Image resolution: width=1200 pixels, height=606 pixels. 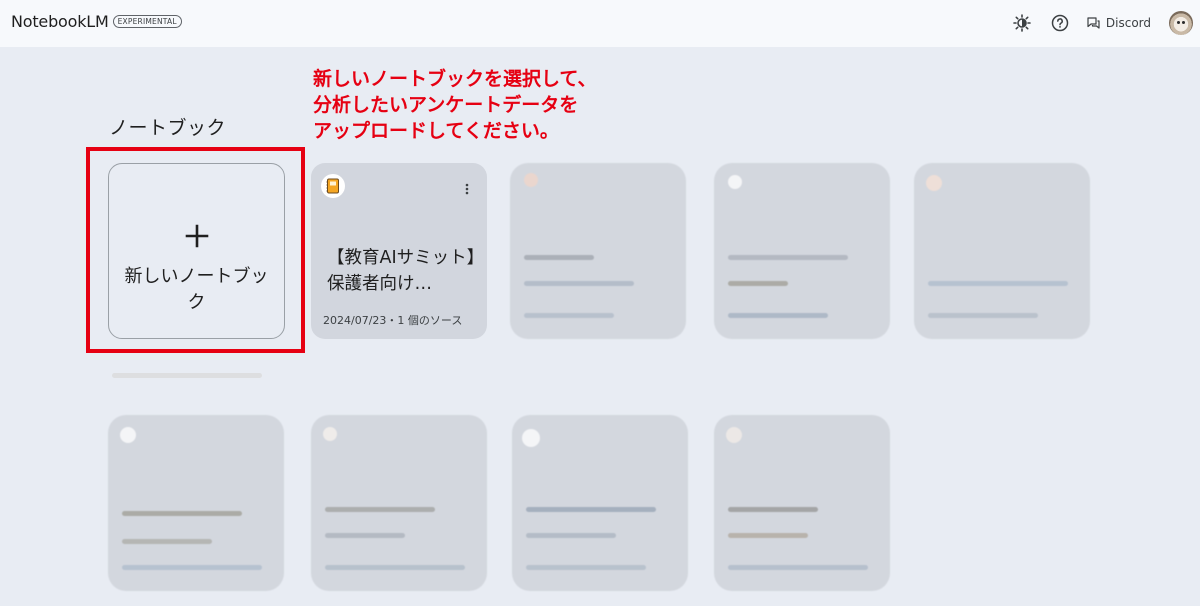 What do you see at coordinates (60, 21) in the screenshot?
I see `app-name: NotebookLM` at bounding box center [60, 21].